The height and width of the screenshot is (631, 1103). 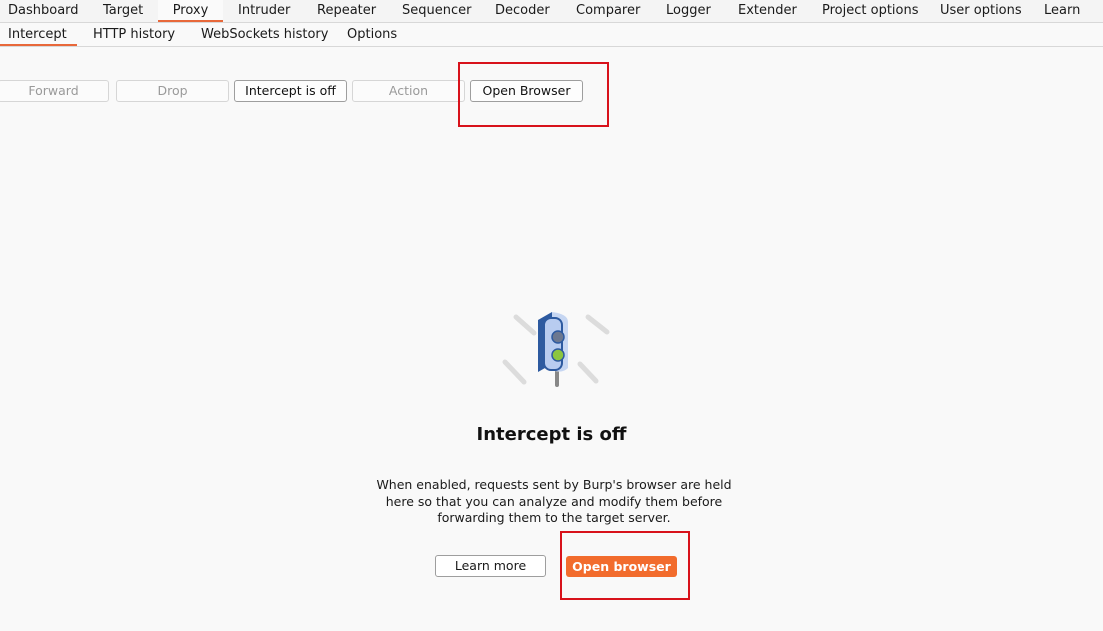 What do you see at coordinates (981, 11) in the screenshot?
I see `tab-user-options: User options` at bounding box center [981, 11].